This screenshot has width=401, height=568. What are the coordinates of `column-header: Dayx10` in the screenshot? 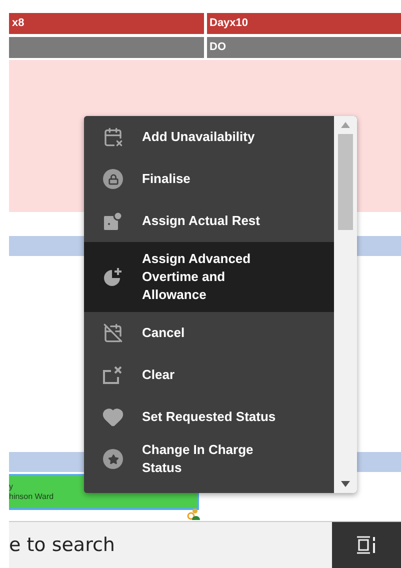 It's located at (303, 23).